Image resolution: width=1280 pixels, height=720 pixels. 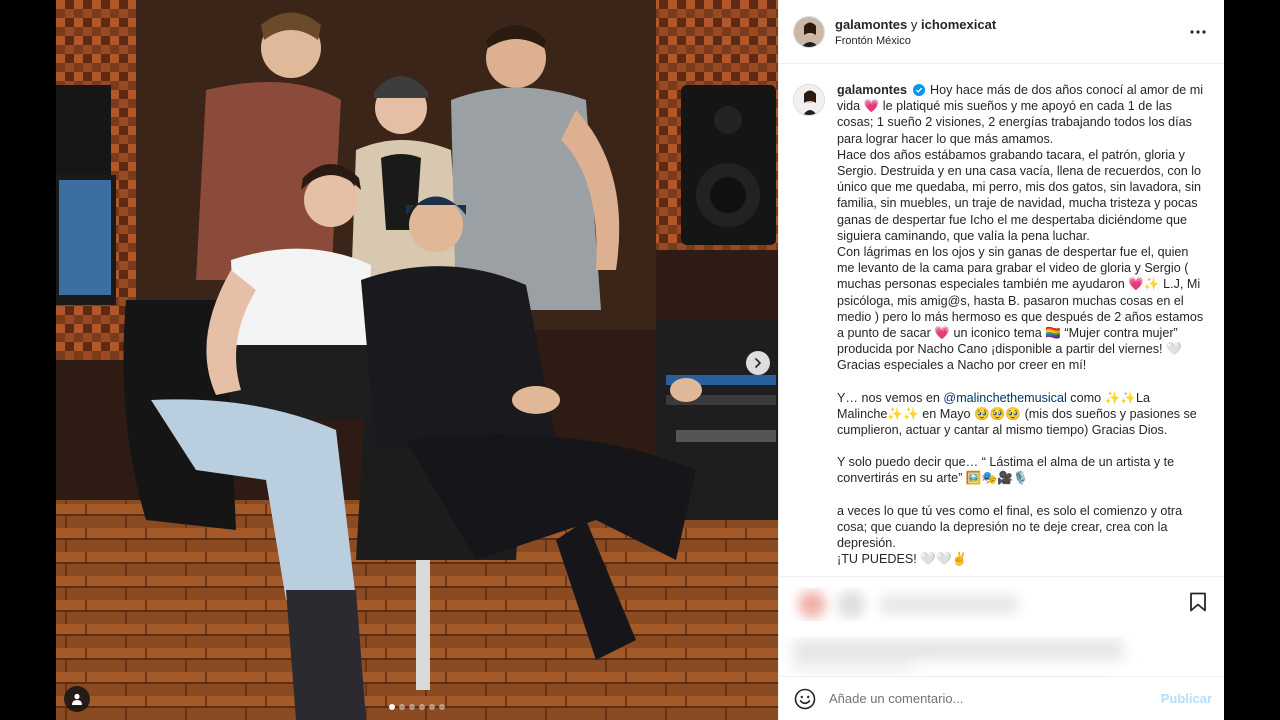 I want to click on emoji-picker-button, so click(x=805, y=699).